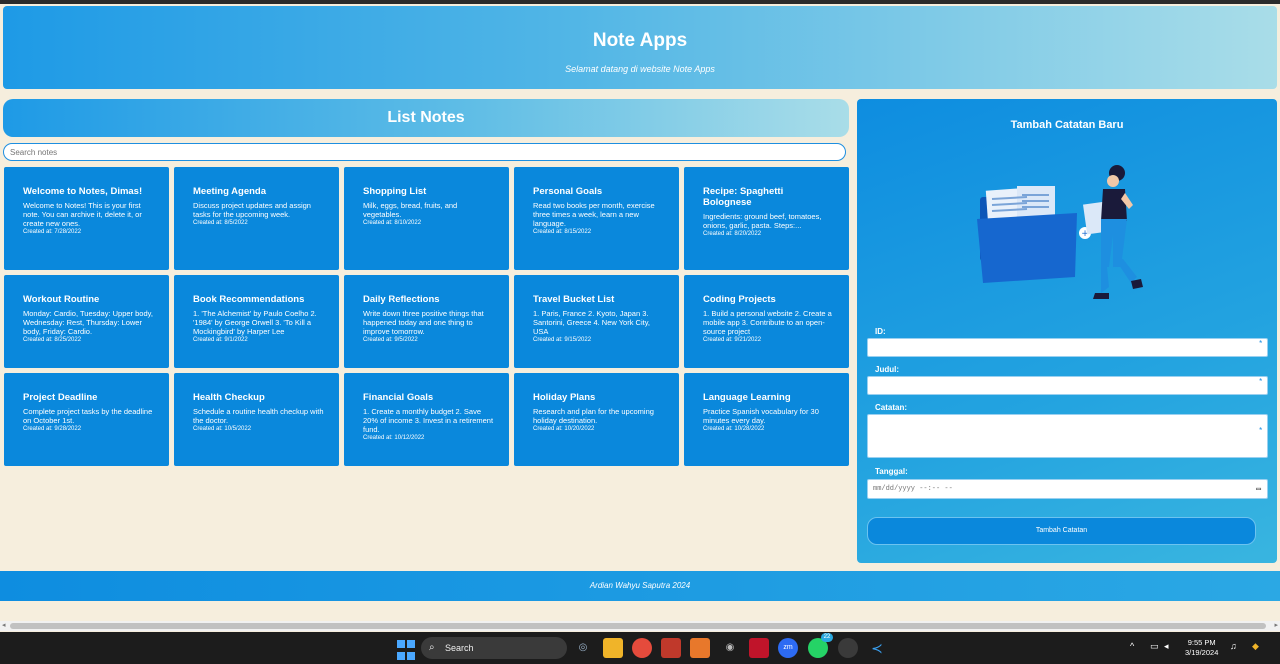 Image resolution: width=1280 pixels, height=664 pixels. What do you see at coordinates (1067, 436) in the screenshot?
I see `catatan-textarea: *` at bounding box center [1067, 436].